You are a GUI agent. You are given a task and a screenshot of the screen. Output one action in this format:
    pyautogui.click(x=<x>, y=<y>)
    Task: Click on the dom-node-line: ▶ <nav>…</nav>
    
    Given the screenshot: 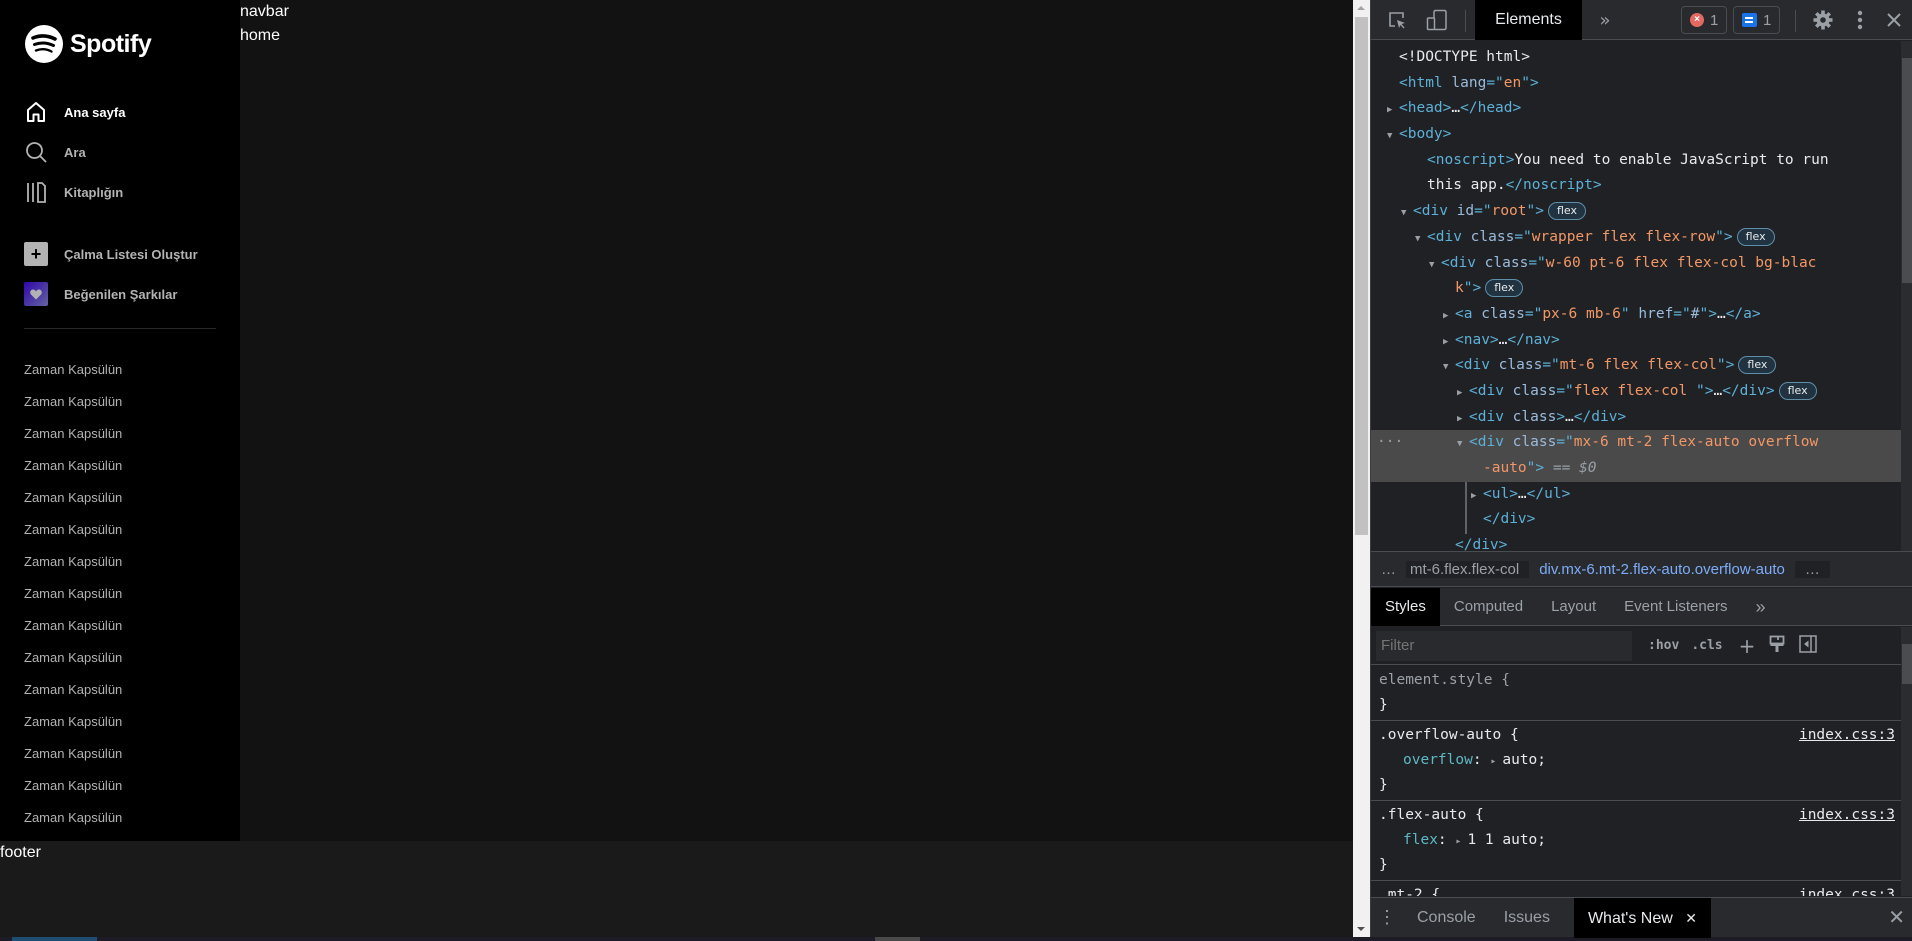 What is the action you would take?
    pyautogui.click(x=1636, y=341)
    